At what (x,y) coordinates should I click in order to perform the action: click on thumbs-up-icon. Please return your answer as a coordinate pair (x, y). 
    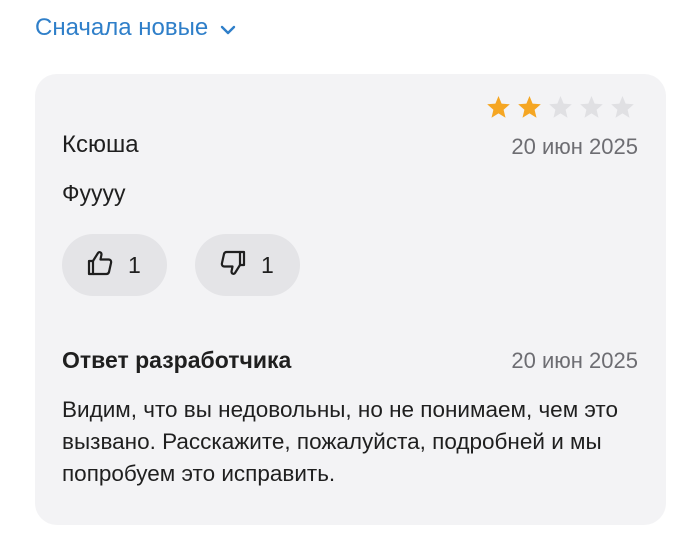
    Looking at the image, I should click on (100, 265).